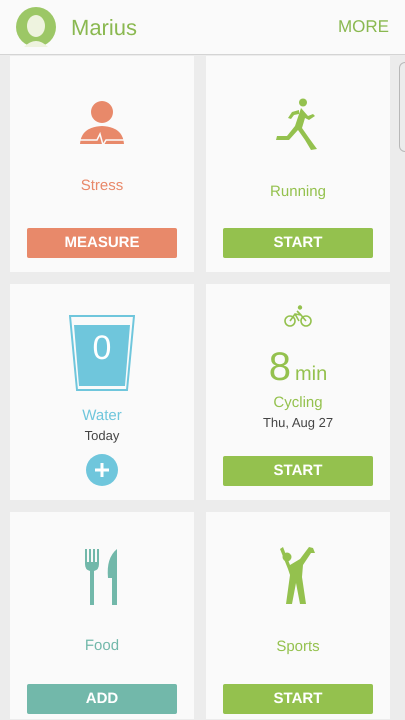 Image resolution: width=405 pixels, height=720 pixels. What do you see at coordinates (298, 316) in the screenshot?
I see `bicycle-icon` at bounding box center [298, 316].